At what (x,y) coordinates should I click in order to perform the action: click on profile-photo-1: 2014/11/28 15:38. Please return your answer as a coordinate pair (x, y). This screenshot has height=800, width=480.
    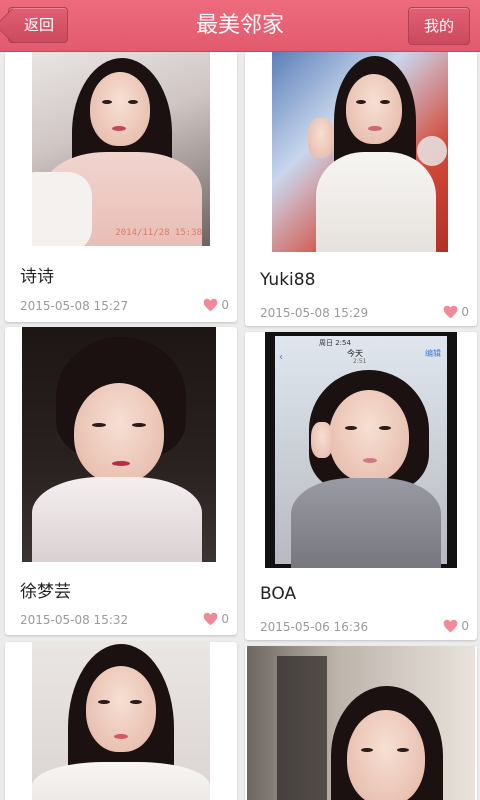
    Looking at the image, I should click on (121, 149).